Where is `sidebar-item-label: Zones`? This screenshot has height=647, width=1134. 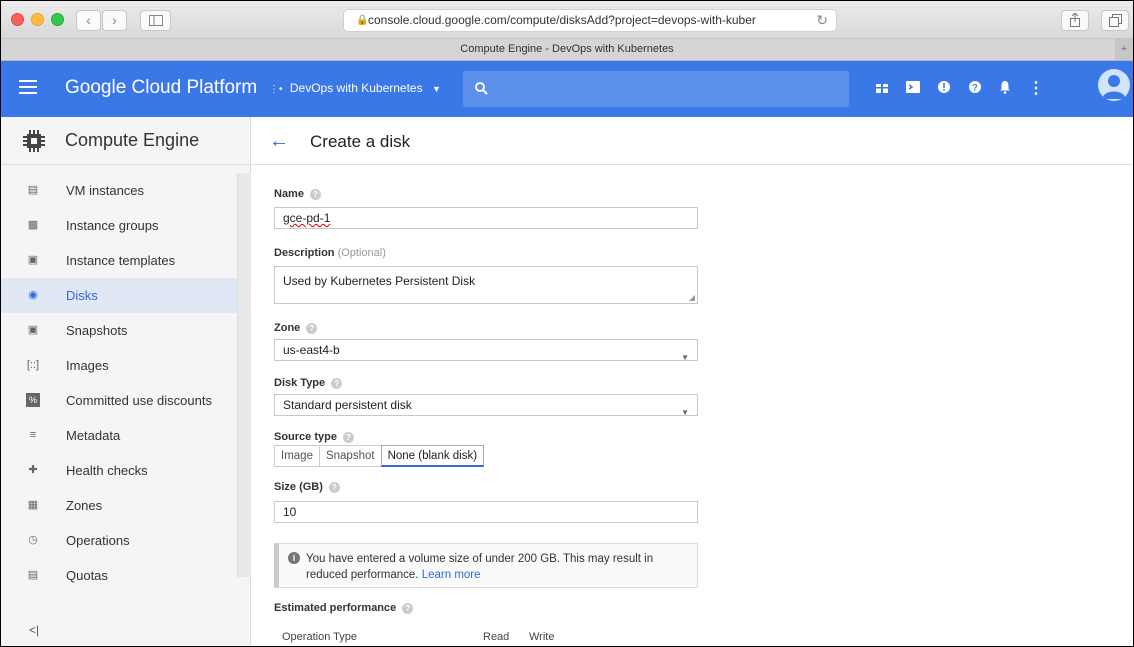
sidebar-item-label: Zones is located at coordinates (84, 505).